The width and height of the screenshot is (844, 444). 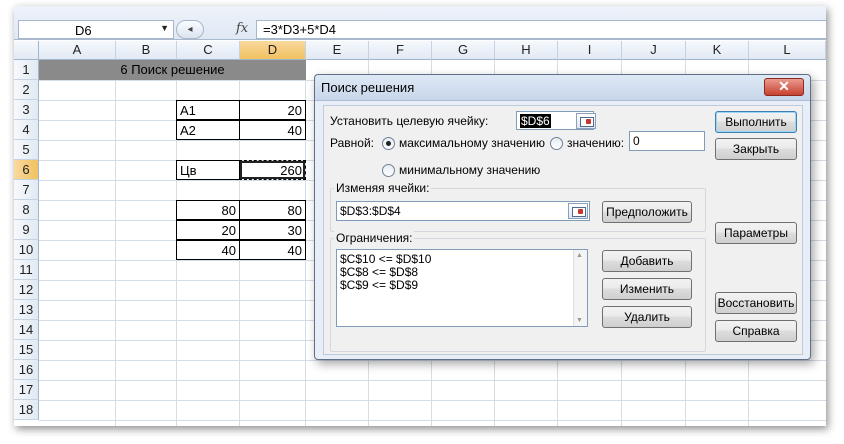 What do you see at coordinates (214, 29) in the screenshot?
I see `formula-controls: ◂ fx` at bounding box center [214, 29].